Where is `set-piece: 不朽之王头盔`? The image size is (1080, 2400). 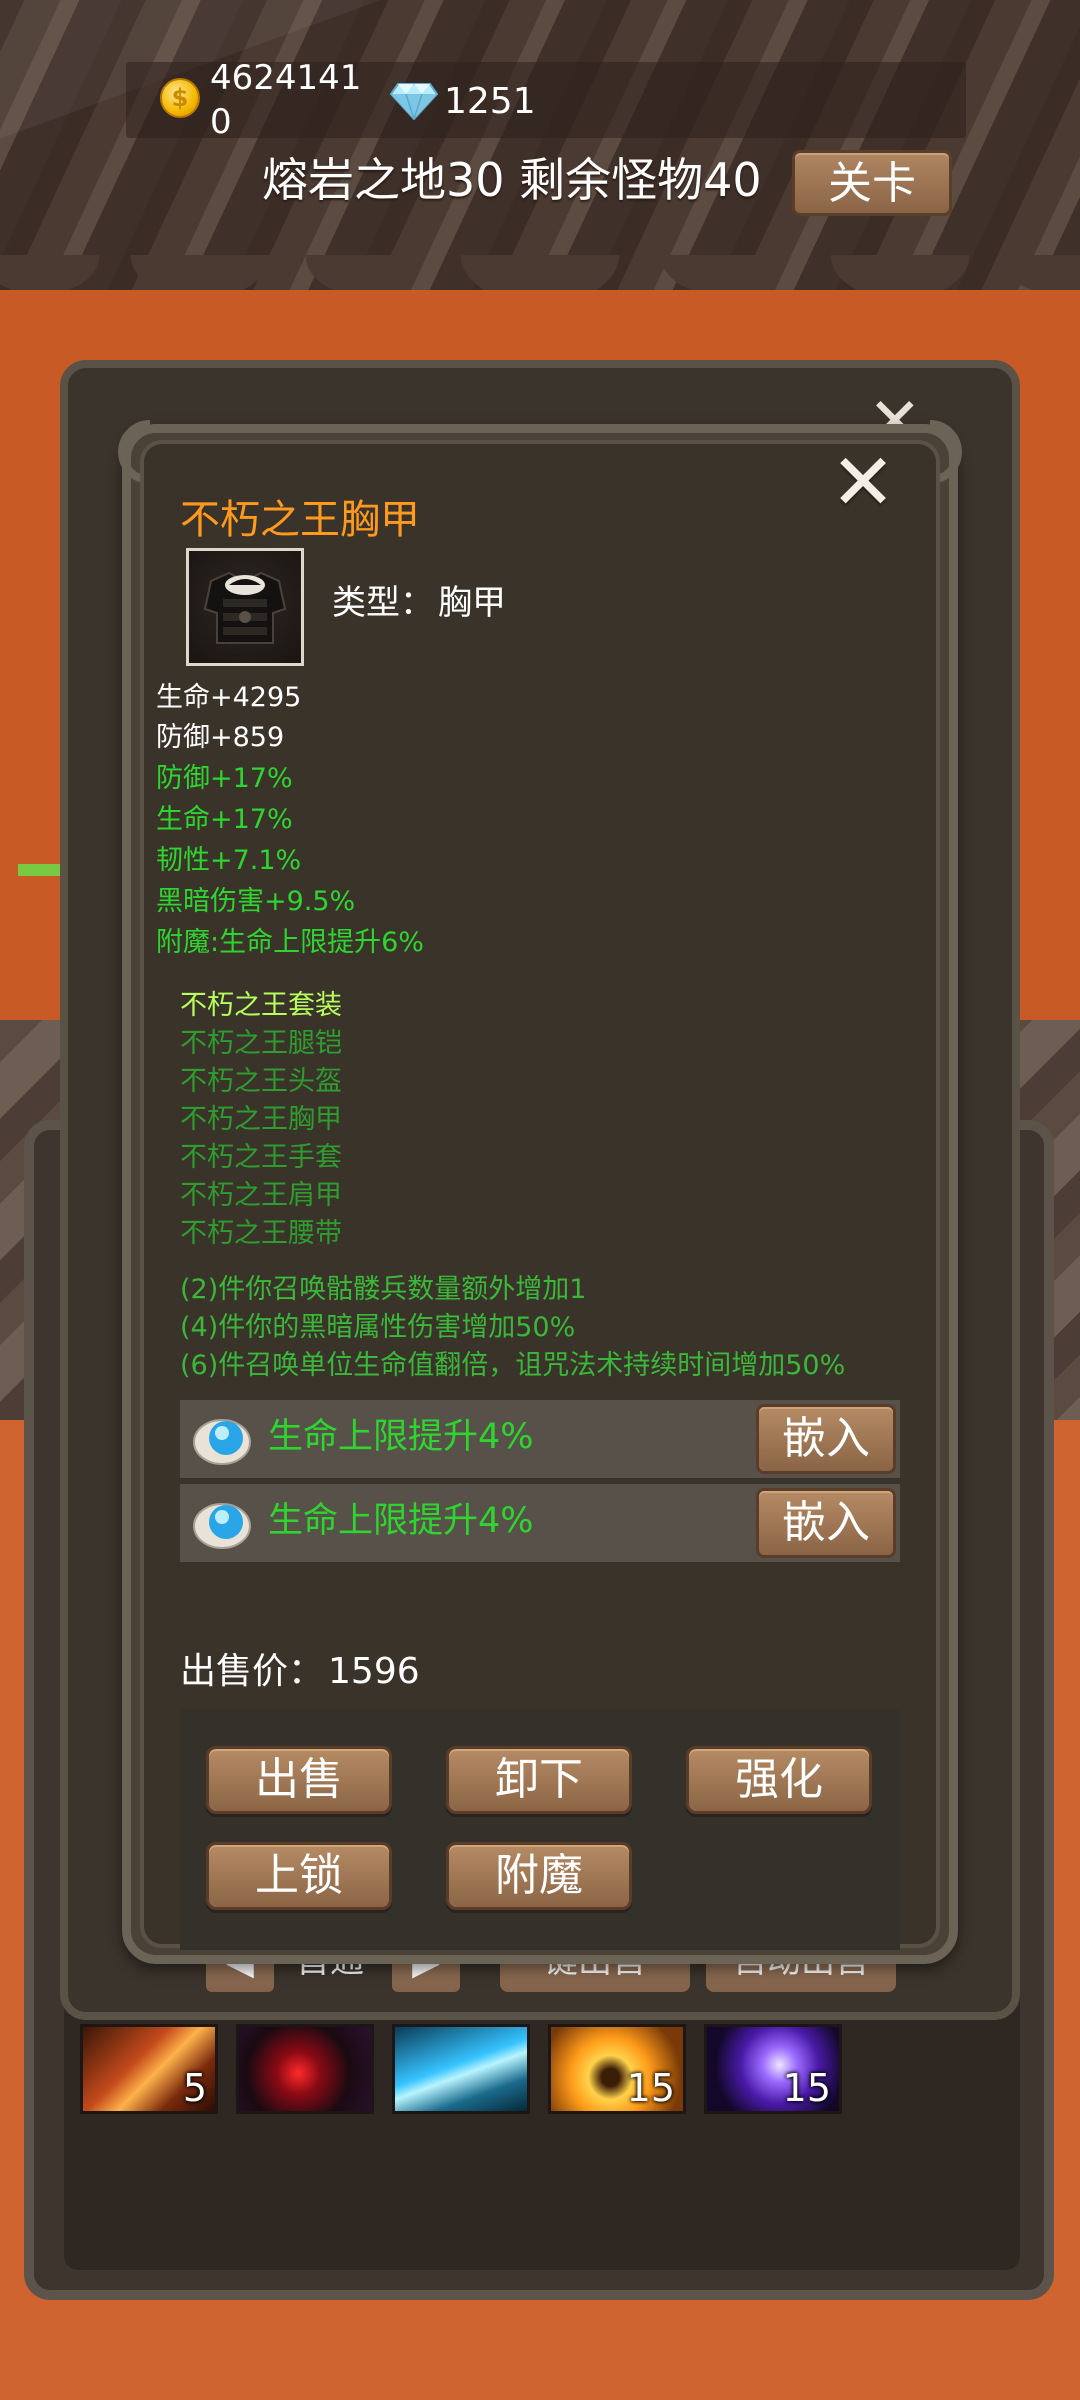
set-piece: 不朽之王头盔 is located at coordinates (261, 1081).